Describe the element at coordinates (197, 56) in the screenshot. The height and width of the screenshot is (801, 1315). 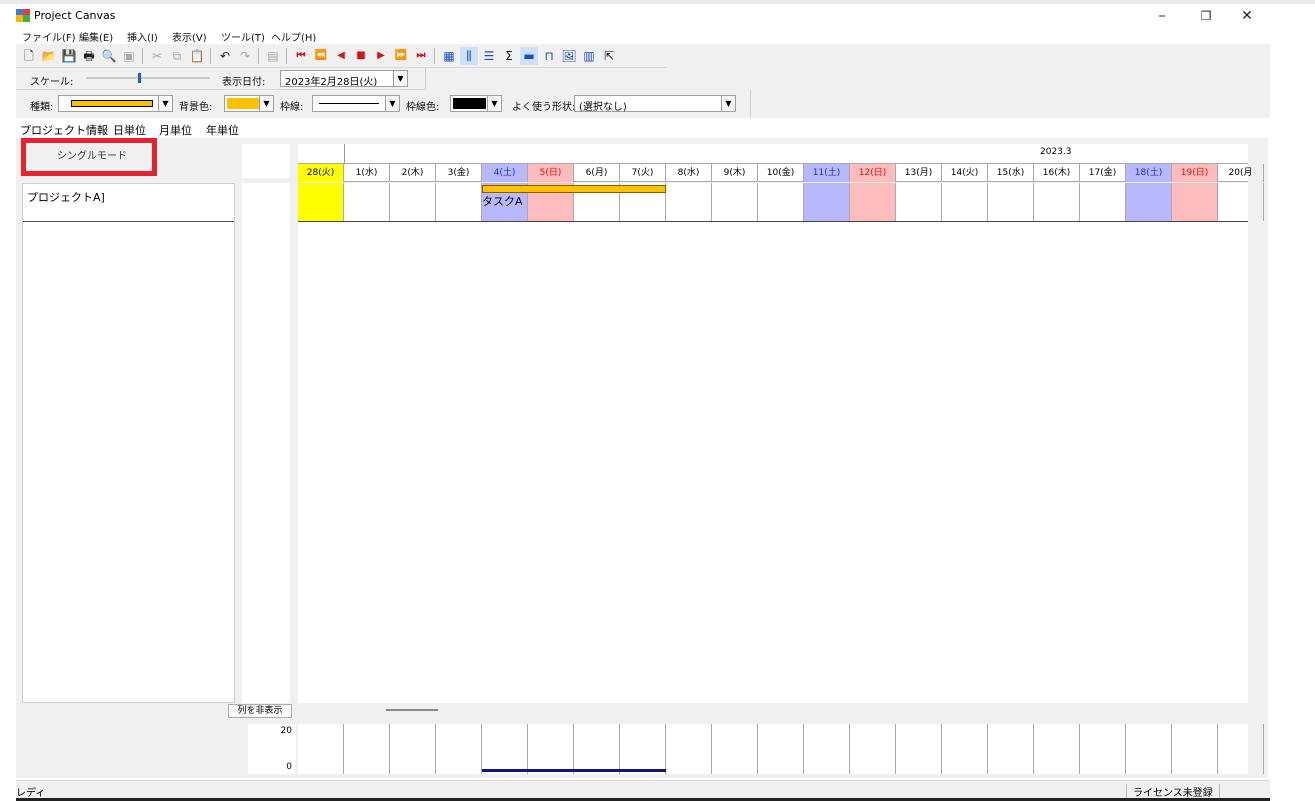
I see `paste-icon: 📋` at that location.